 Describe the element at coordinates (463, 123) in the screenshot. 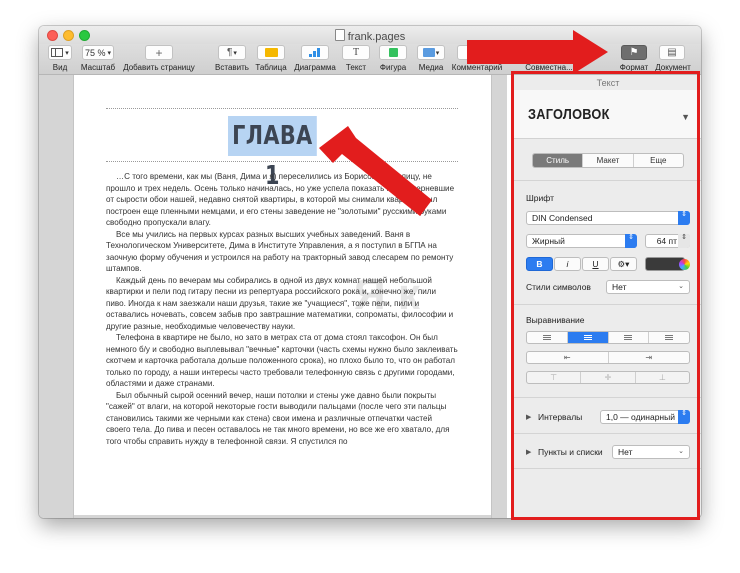

I see `annotation-arrows` at that location.